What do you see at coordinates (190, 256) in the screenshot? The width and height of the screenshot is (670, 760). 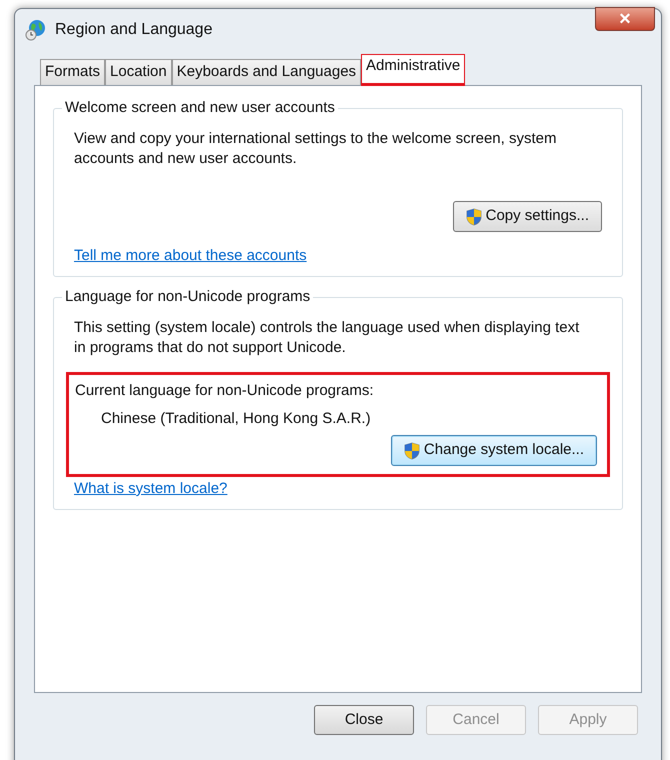 I see `help-link: Tell me more about these accounts` at bounding box center [190, 256].